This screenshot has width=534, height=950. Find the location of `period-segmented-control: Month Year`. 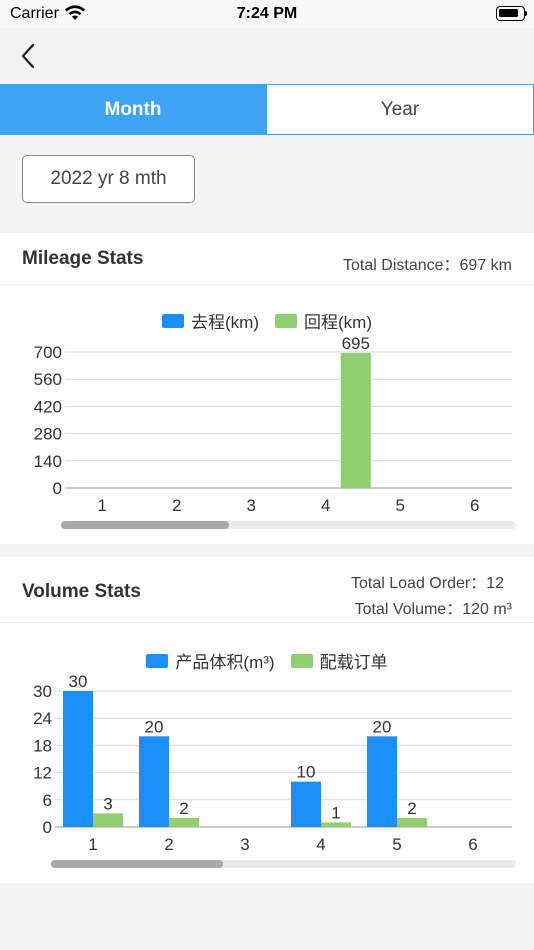

period-segmented-control: Month Year is located at coordinates (267, 109).